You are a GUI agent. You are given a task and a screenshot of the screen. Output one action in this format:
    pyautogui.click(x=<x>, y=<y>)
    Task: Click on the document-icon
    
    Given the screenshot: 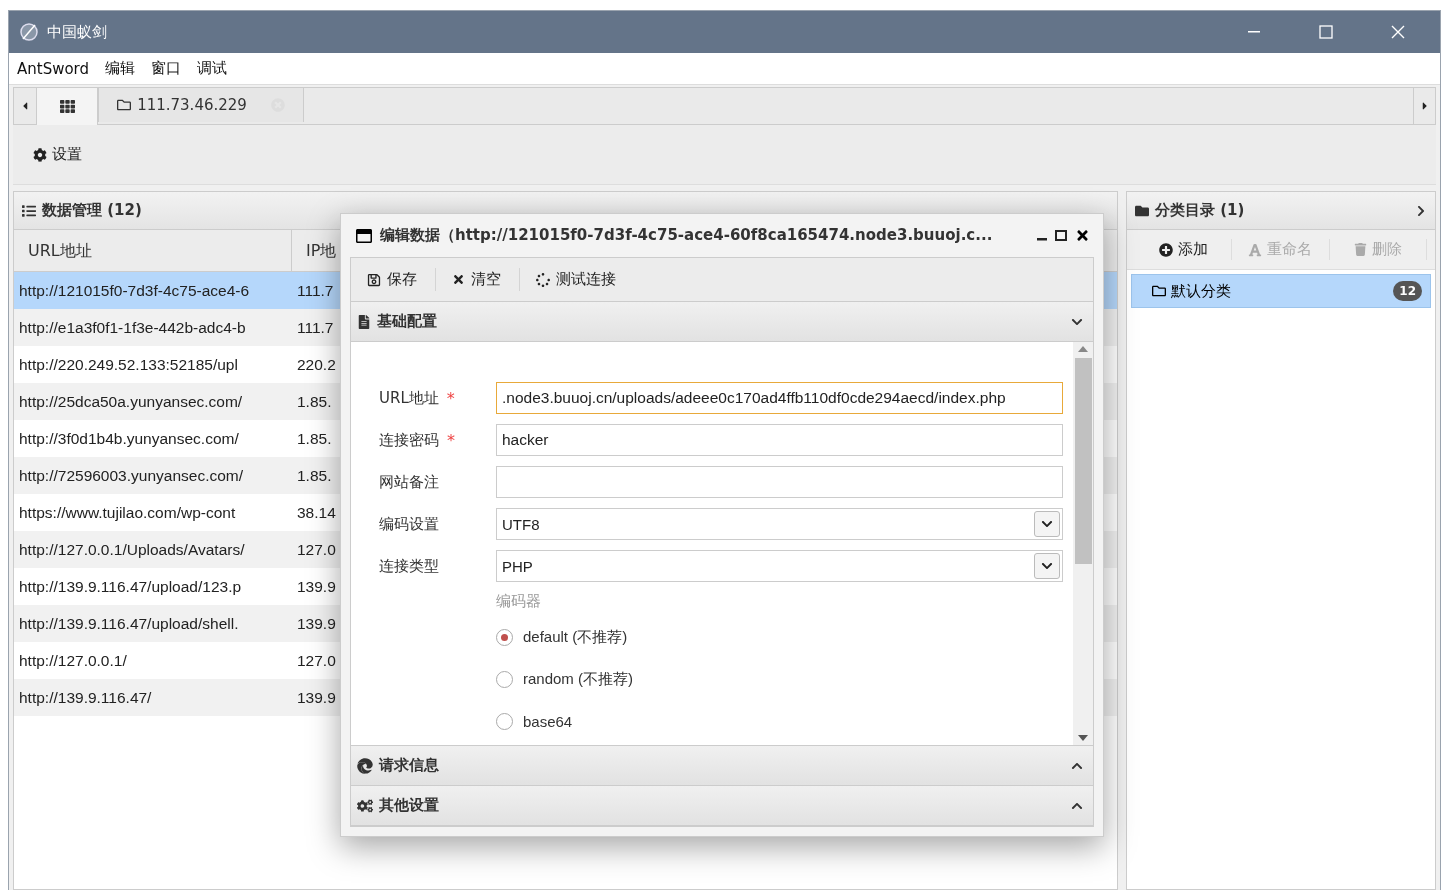 What is the action you would take?
    pyautogui.click(x=364, y=321)
    